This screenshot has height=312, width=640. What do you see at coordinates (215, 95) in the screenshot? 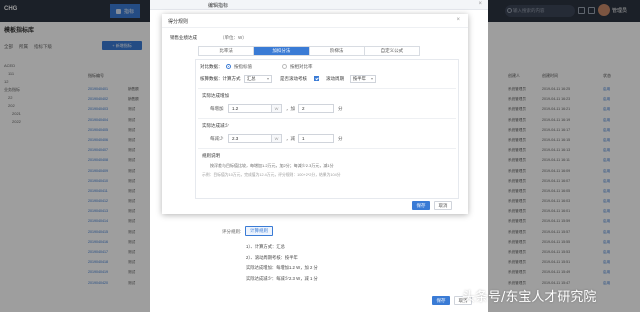
I see `increase-title: 实际达成增加` at bounding box center [215, 95].